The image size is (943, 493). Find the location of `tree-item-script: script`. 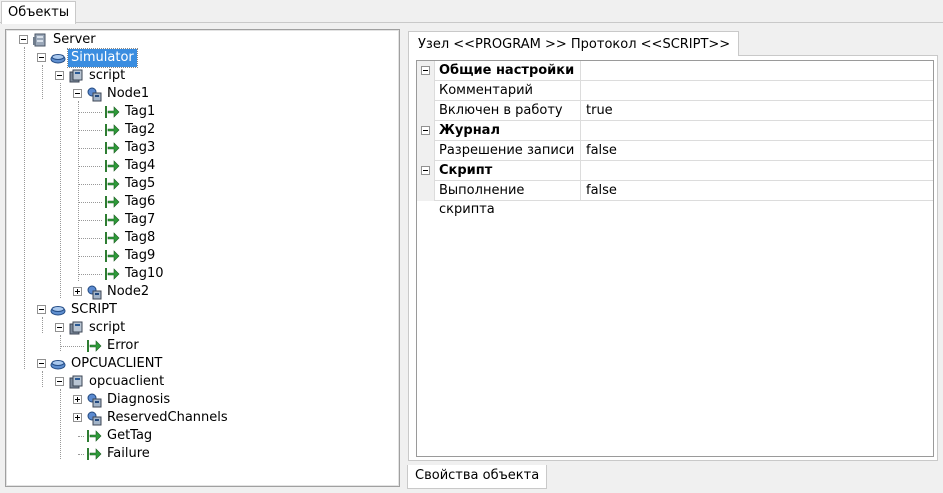

tree-item-script: script is located at coordinates (196, 76).